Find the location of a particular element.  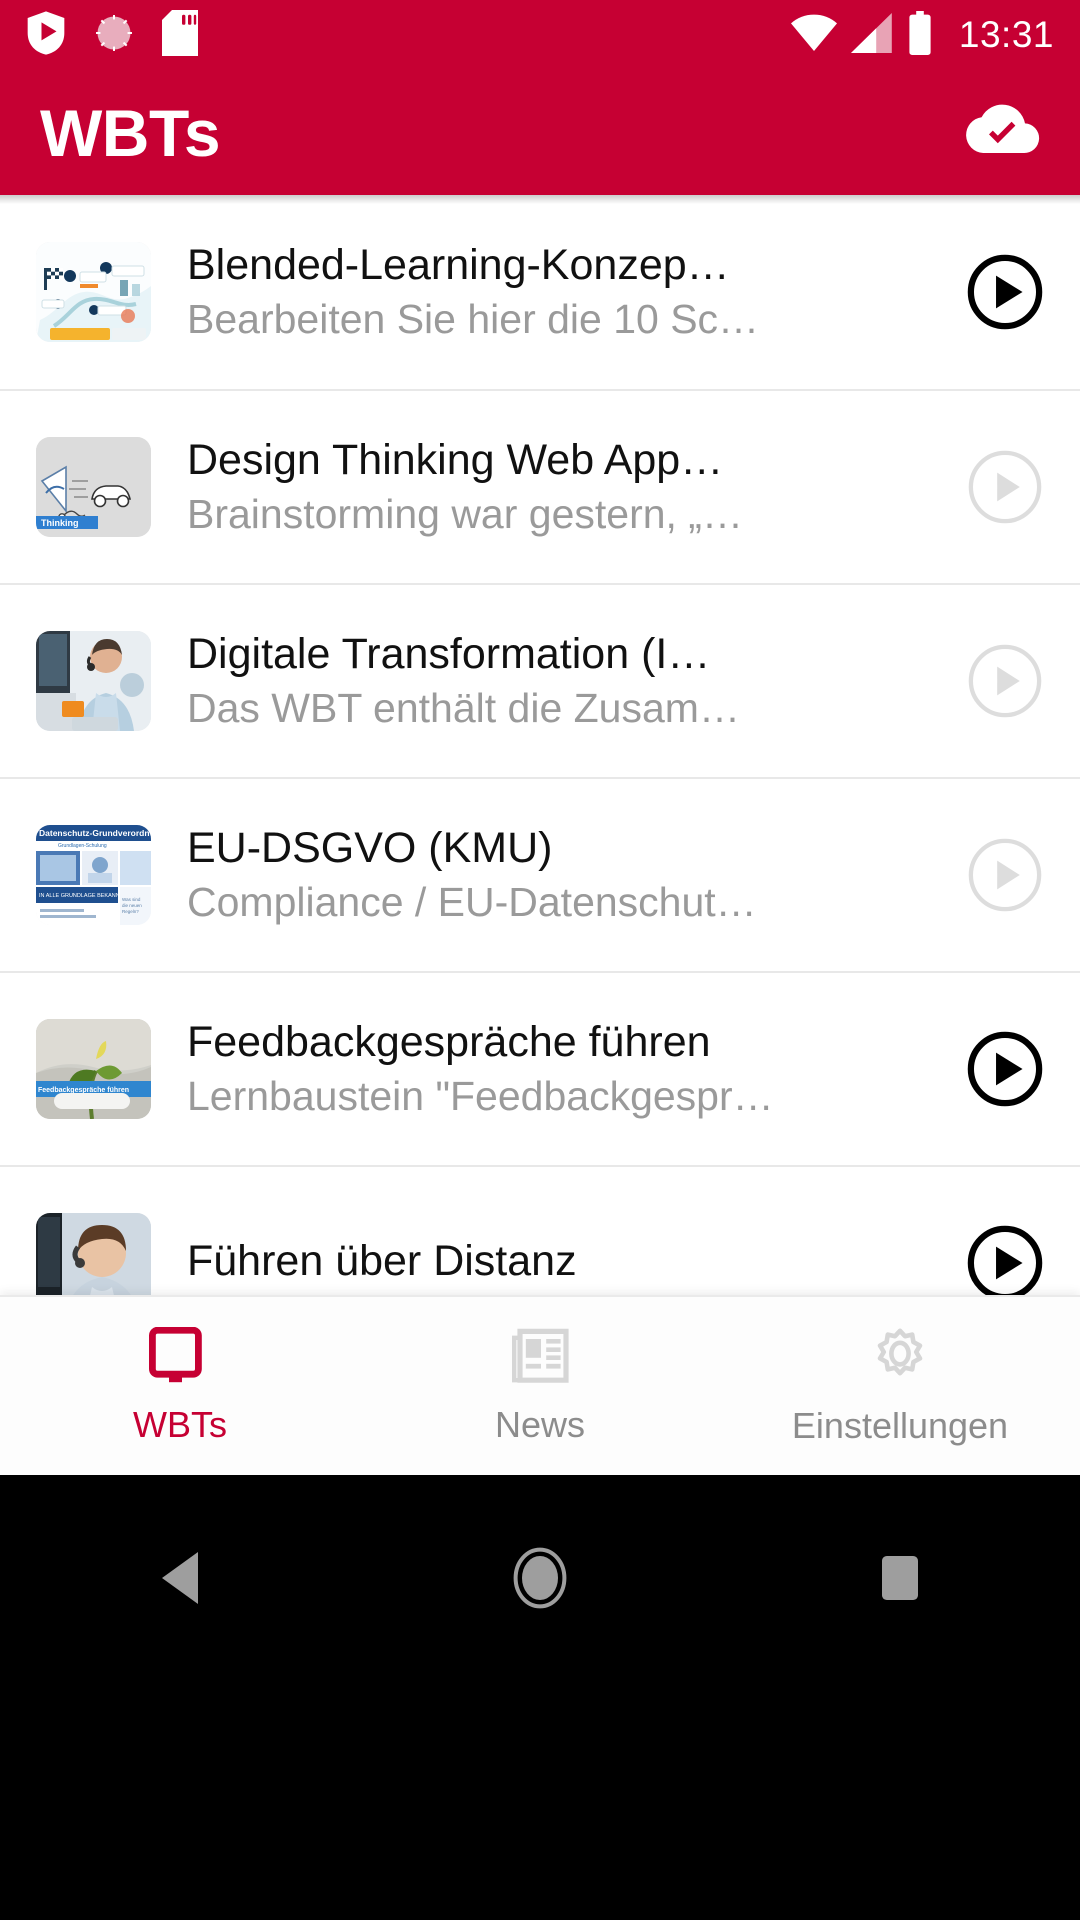

play-protect-shield-icon is located at coordinates (46, 35).